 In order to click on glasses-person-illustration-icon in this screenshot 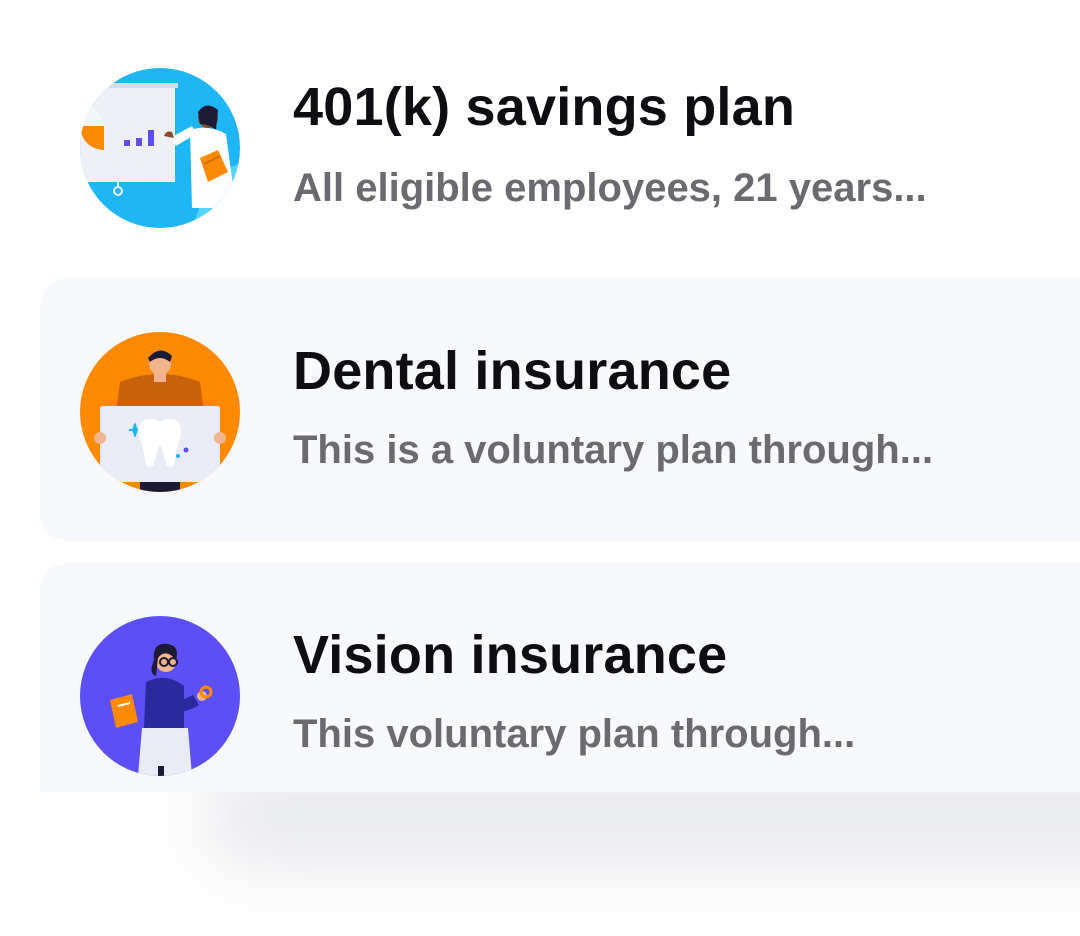, I will do `click(160, 696)`.